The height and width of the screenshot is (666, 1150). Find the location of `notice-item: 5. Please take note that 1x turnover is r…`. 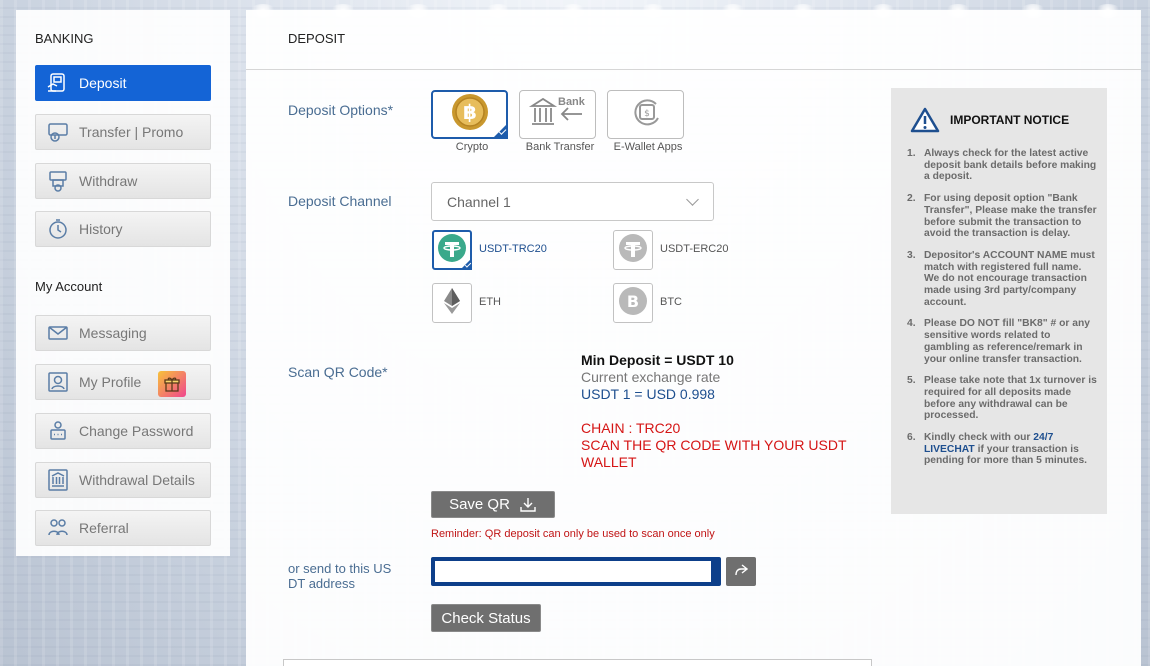

notice-item: 5. Please take note that 1x turnover is r… is located at coordinates (1002, 398).